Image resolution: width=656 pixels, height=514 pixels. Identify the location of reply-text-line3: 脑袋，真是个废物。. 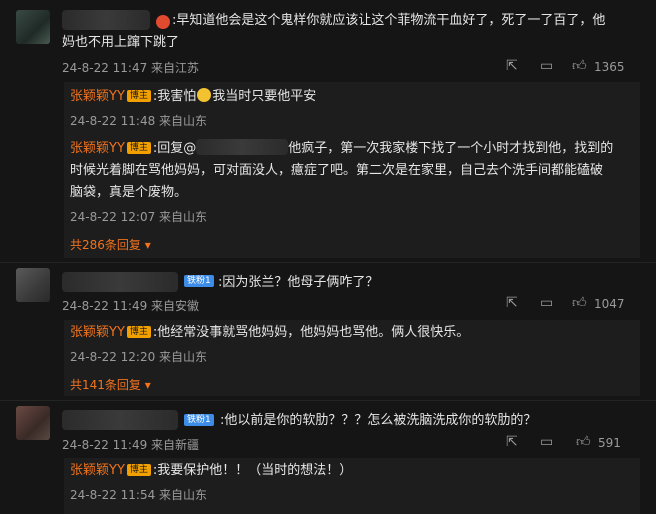
(129, 192).